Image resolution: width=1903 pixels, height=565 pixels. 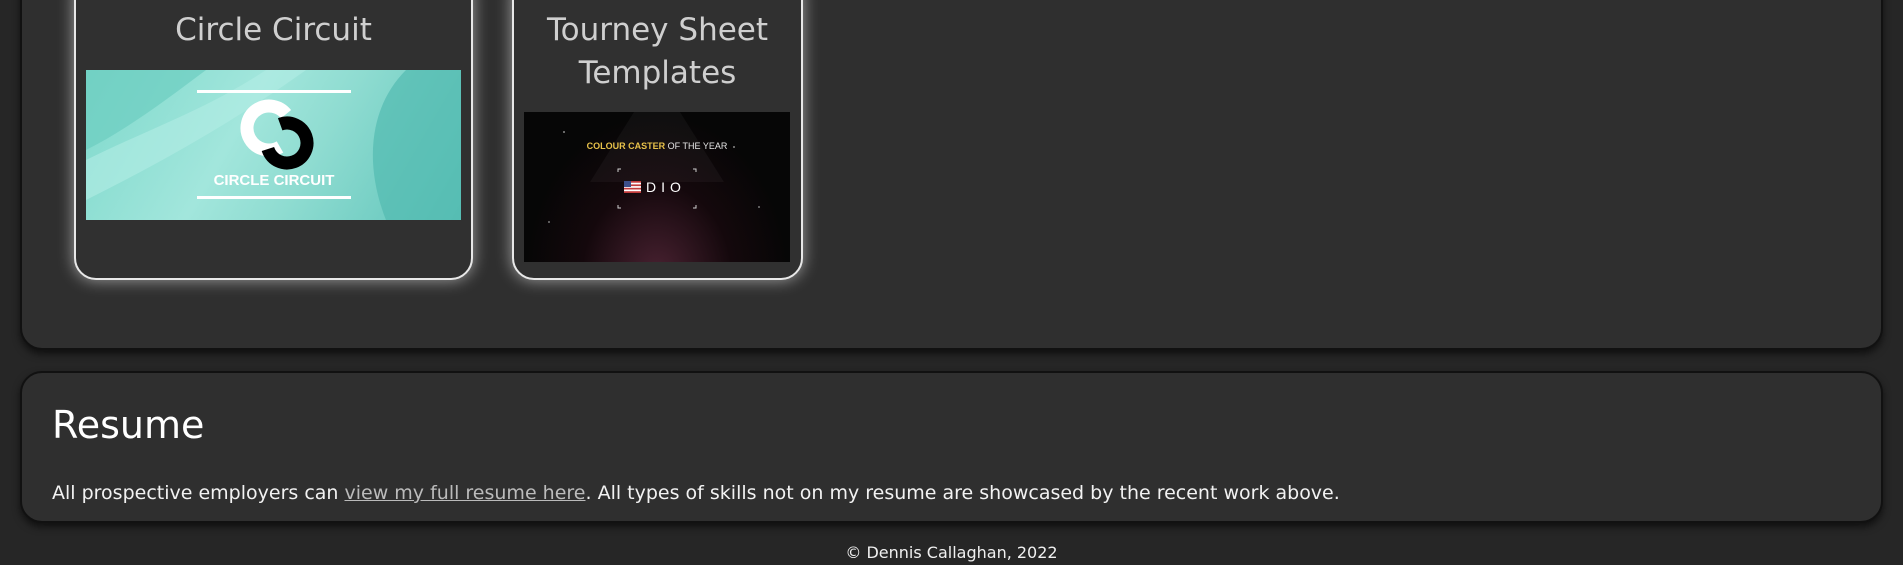 I want to click on resume-text-before: All prospective employers can, so click(x=198, y=493).